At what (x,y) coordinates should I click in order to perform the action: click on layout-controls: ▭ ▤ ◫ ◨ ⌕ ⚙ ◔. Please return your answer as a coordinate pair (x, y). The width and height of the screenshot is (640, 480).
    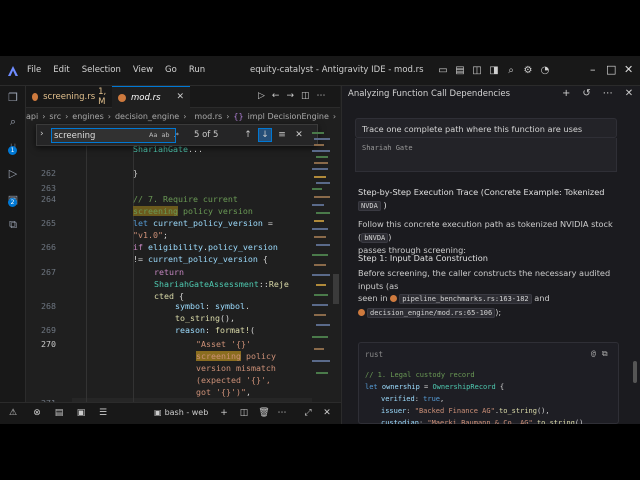
    Looking at the image, I should click on (494, 70).